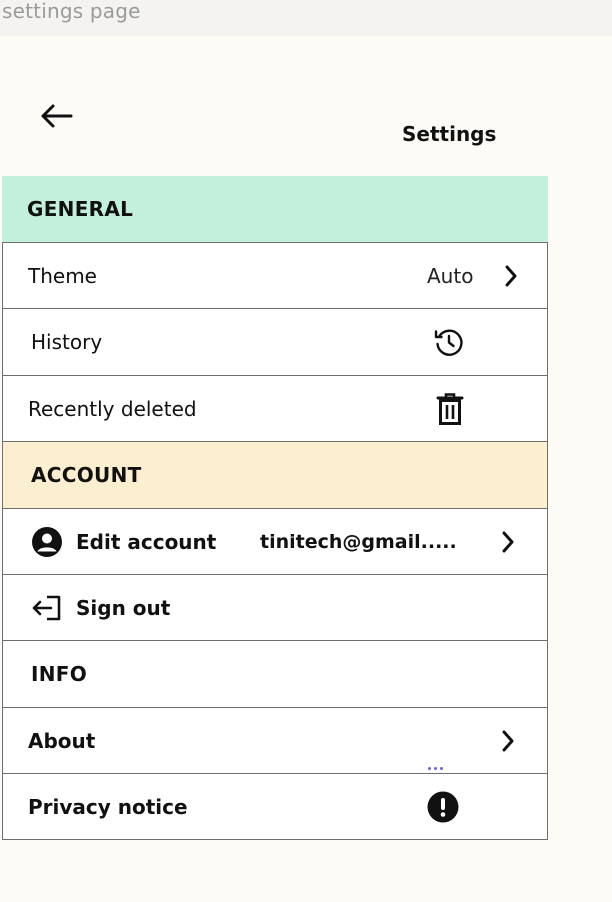  I want to click on window-caption: settings page, so click(71, 11).